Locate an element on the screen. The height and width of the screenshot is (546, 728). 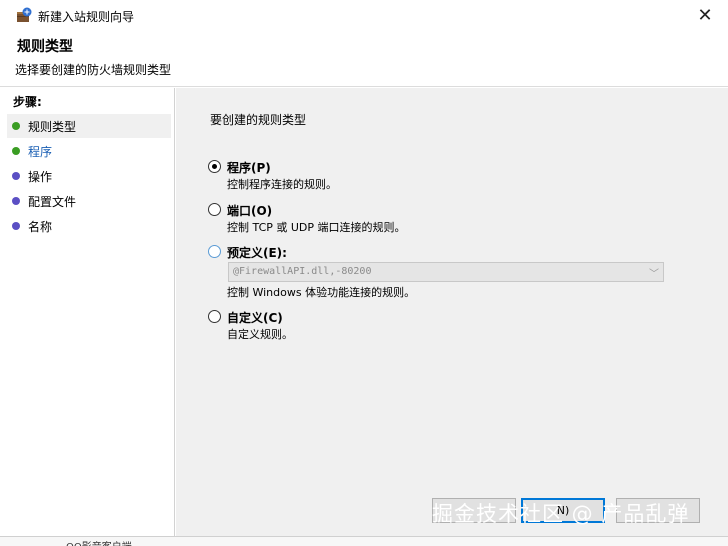
step-action: 操作 is located at coordinates (89, 176).